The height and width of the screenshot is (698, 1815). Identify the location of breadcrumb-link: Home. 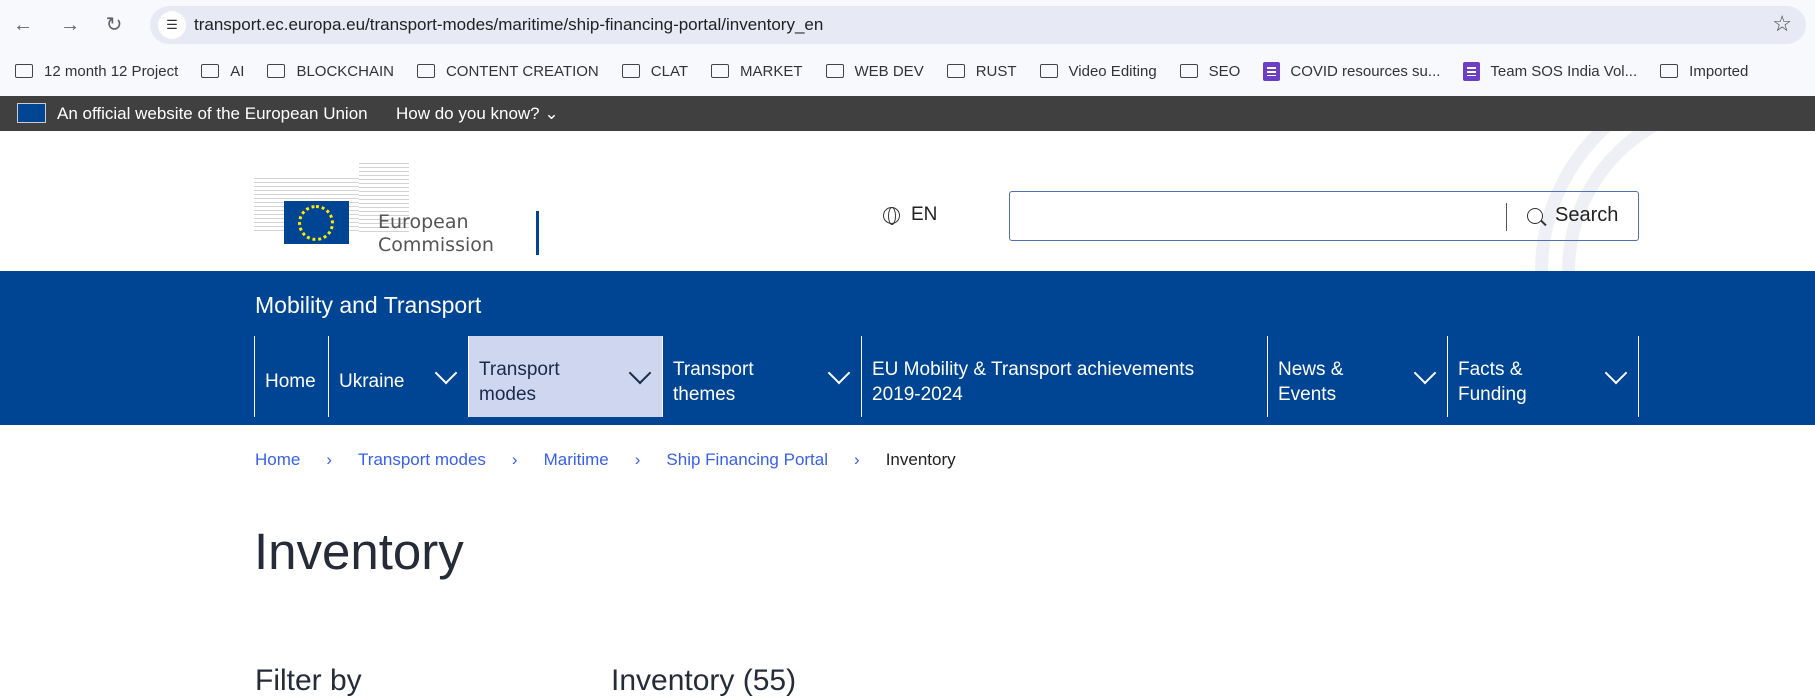
(277, 460).